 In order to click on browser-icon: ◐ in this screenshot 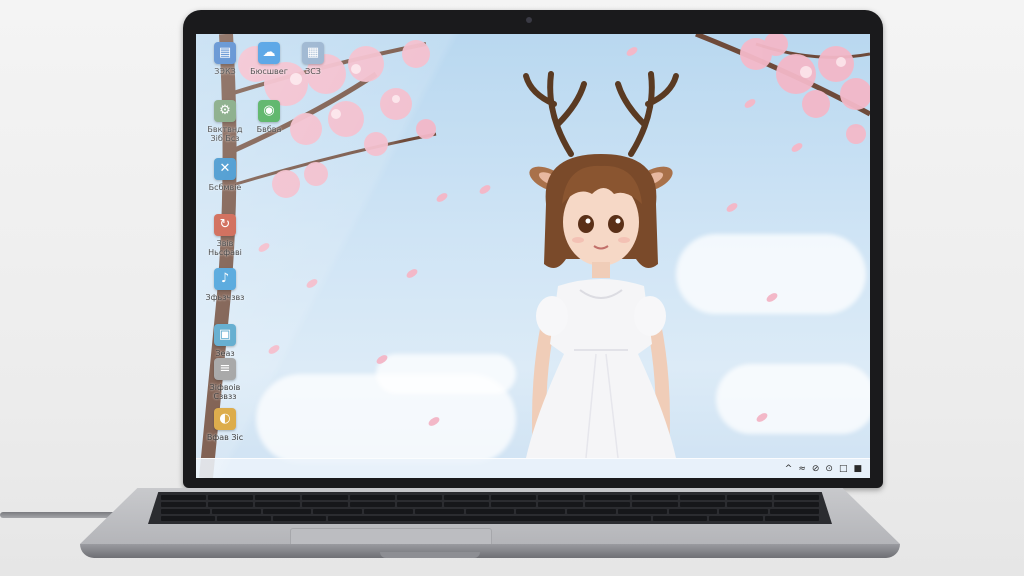, I will do `click(225, 419)`.